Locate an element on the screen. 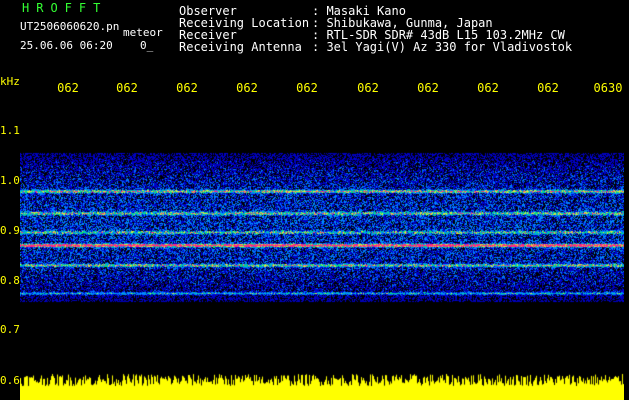 The height and width of the screenshot is (400, 629). freq-tick: 0.6 is located at coordinates (10, 380).